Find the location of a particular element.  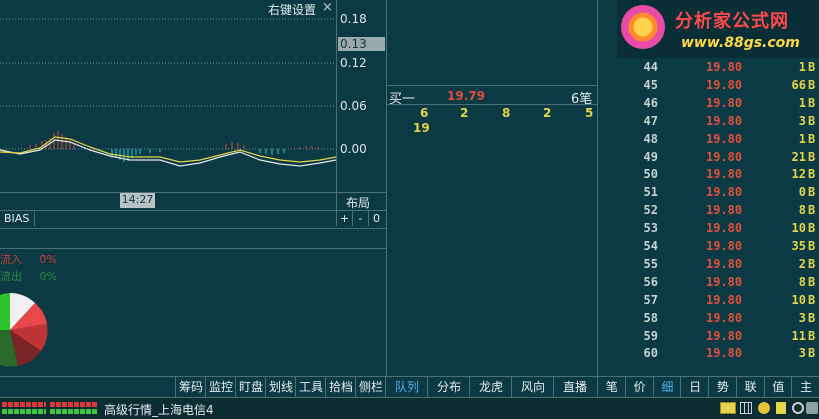

tick-index: 57 is located at coordinates (650, 299).